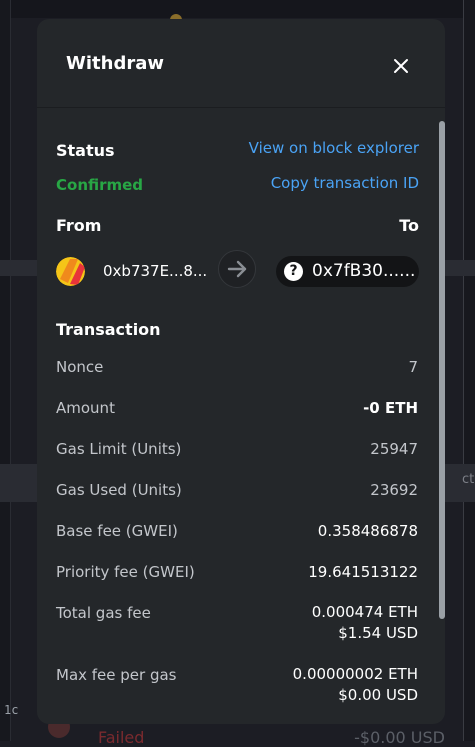 This screenshot has height=747, width=475. I want to click on close-icon, so click(401, 66).